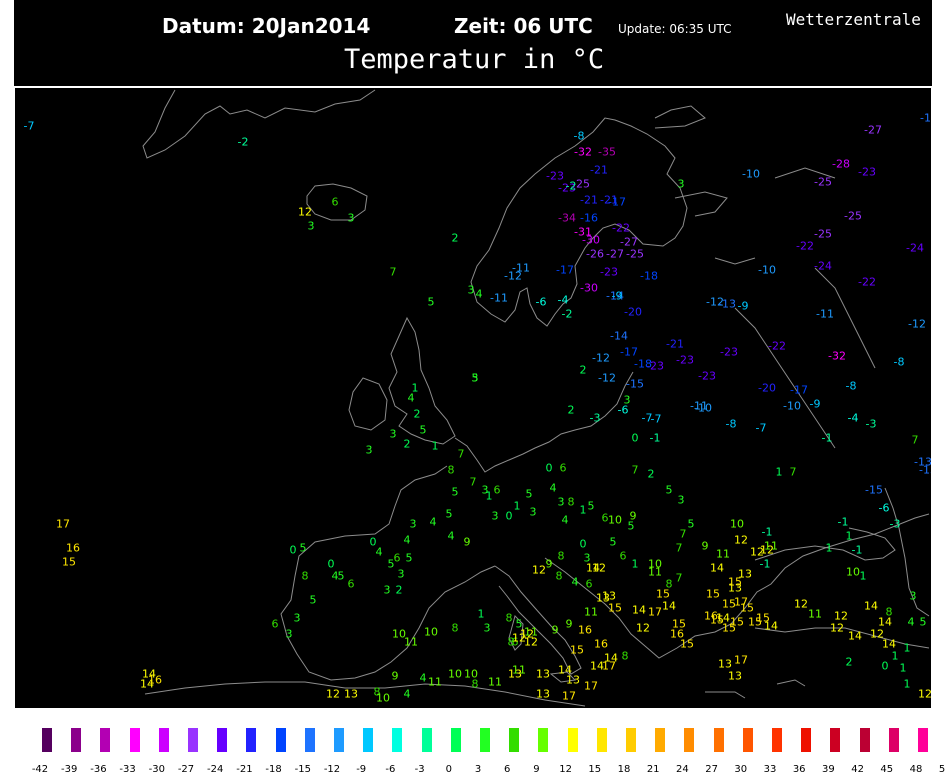 This screenshot has width=946, height=776. Describe the element at coordinates (390, 769) in the screenshot. I see `legend-label: -6` at that location.